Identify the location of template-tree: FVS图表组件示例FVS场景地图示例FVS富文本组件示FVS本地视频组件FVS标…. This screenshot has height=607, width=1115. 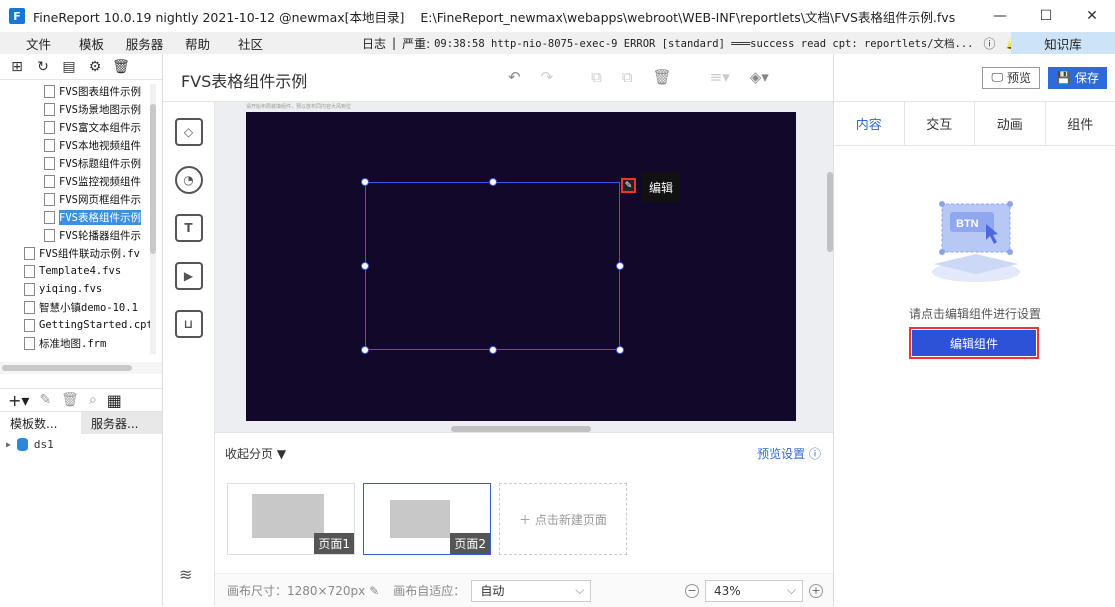
(81, 221).